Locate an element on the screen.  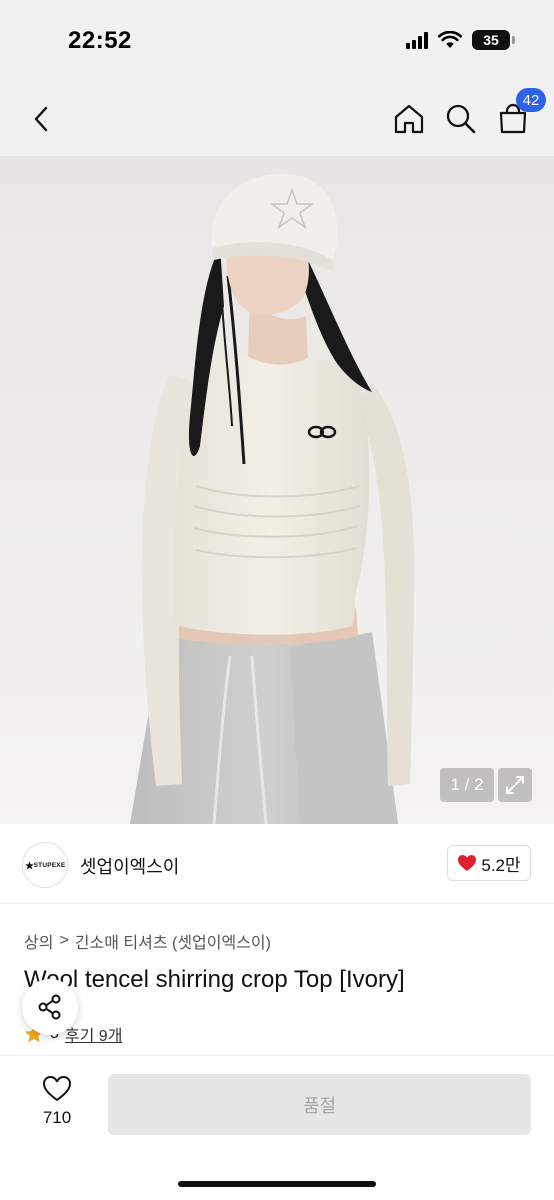
signal-icon is located at coordinates (417, 40).